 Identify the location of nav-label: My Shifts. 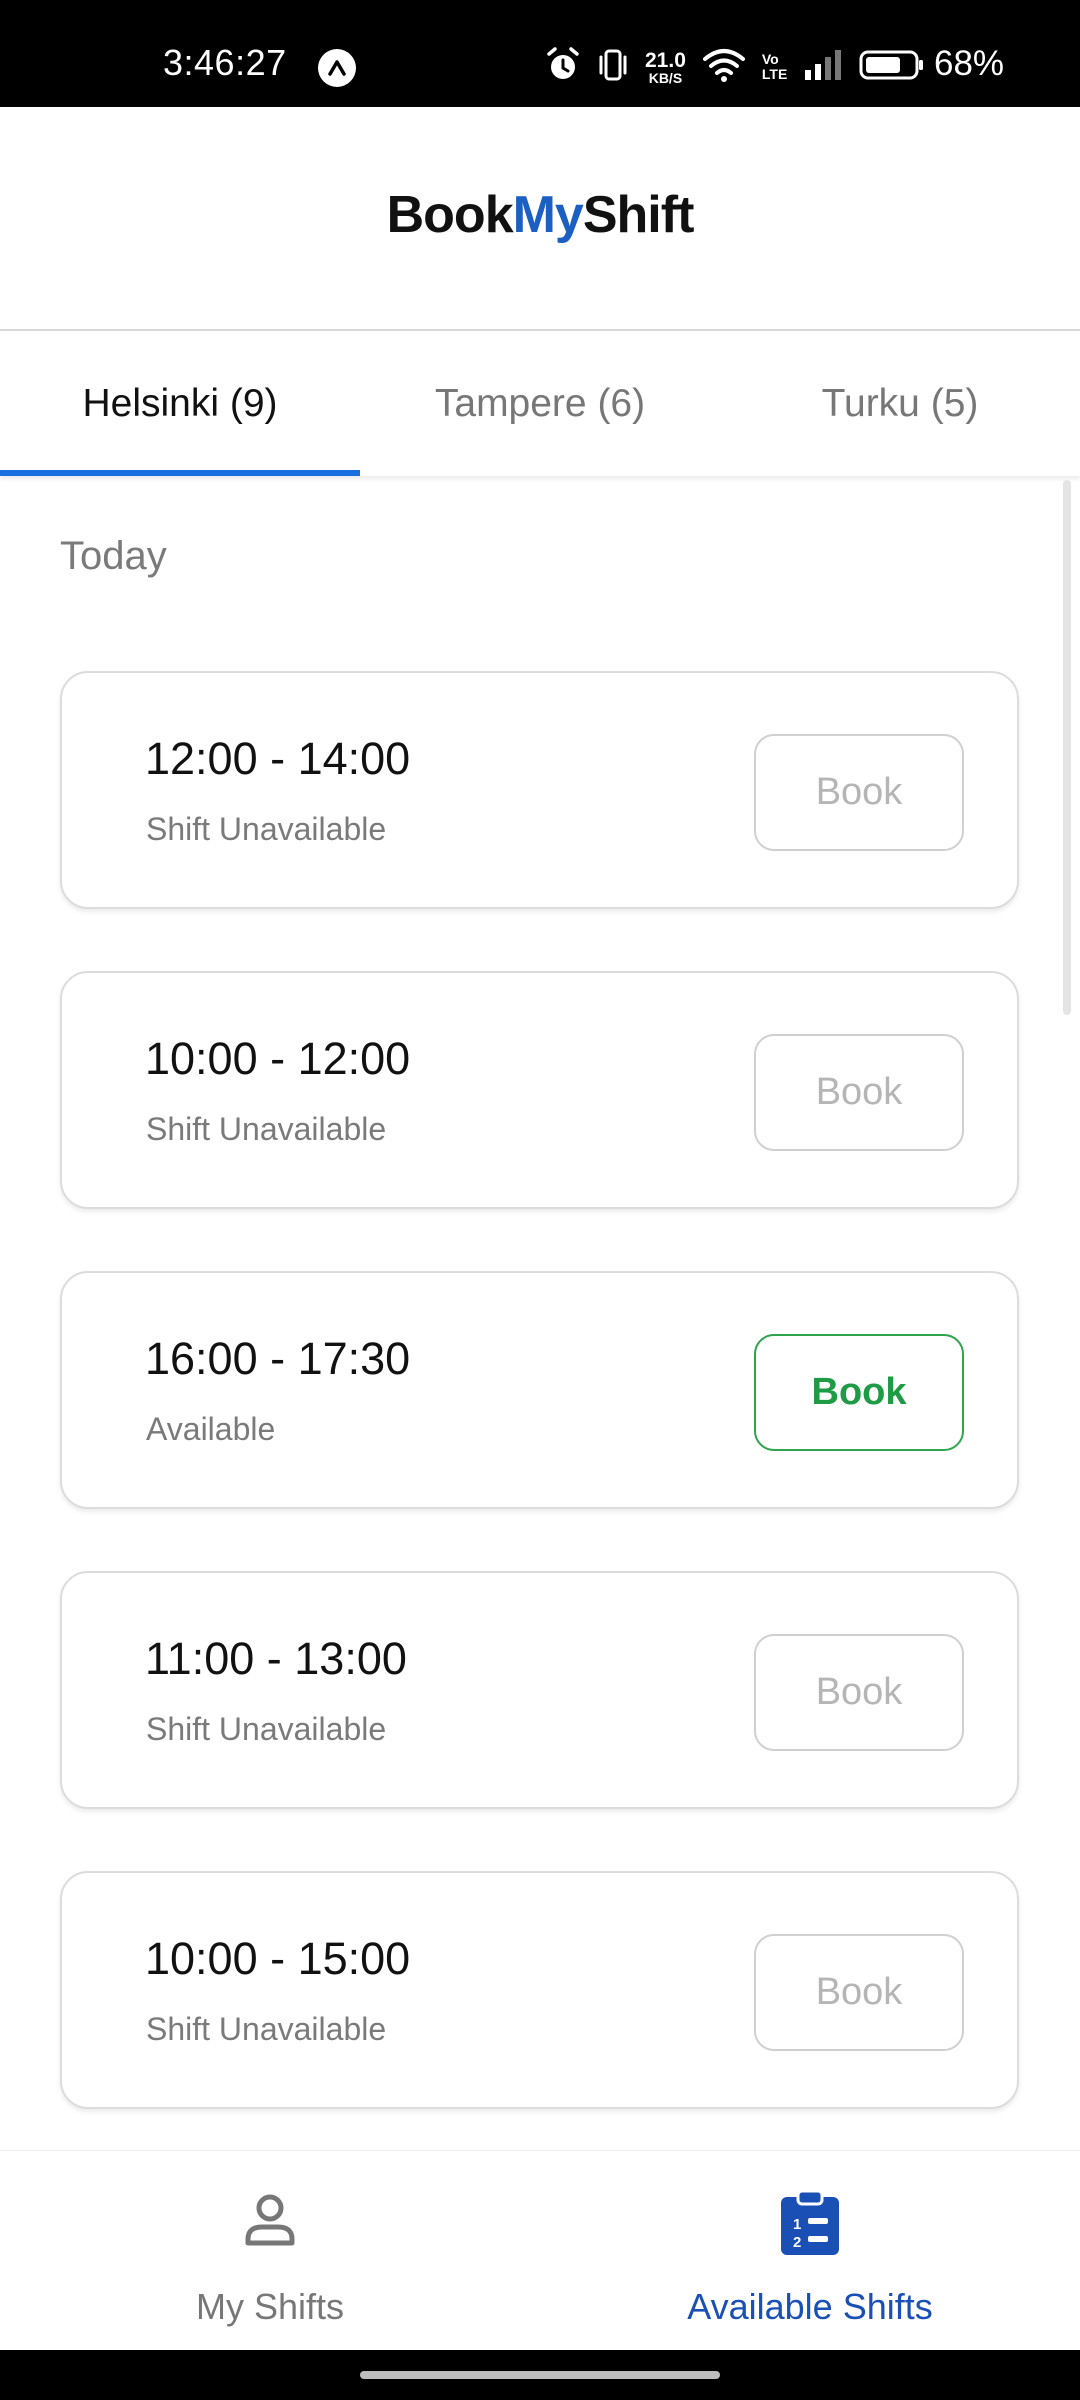
(270, 2306).